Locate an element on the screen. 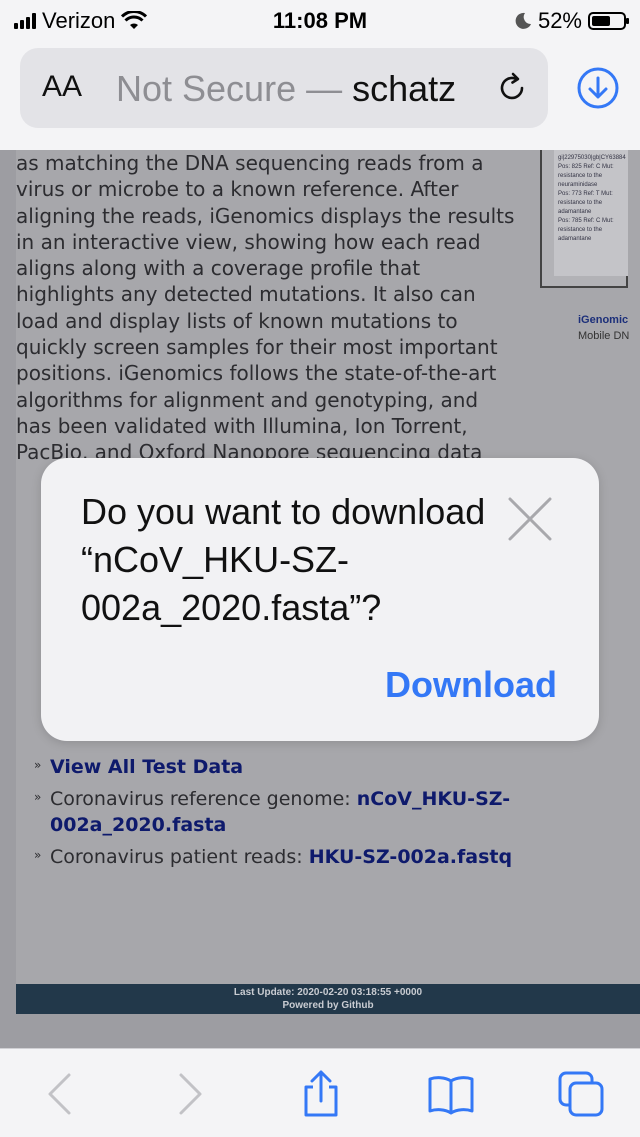 Image resolution: width=640 pixels, height=1137 pixels. downloads-icon is located at coordinates (598, 88).